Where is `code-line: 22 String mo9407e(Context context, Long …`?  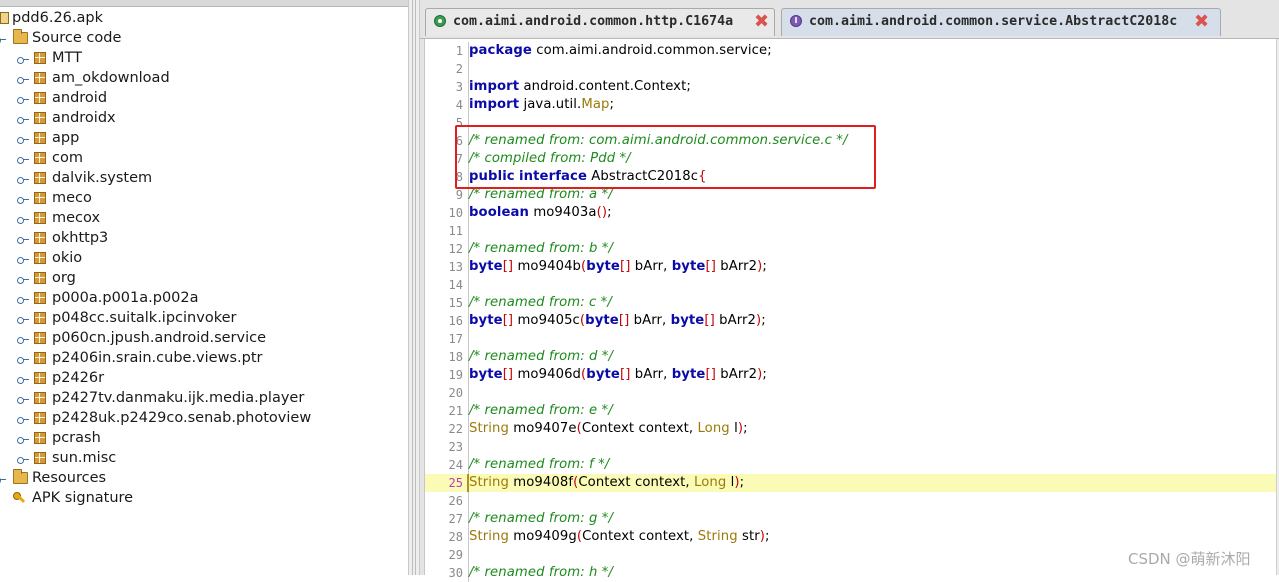 code-line: 22 String mo9407e(Context context, Long … is located at coordinates (852, 429).